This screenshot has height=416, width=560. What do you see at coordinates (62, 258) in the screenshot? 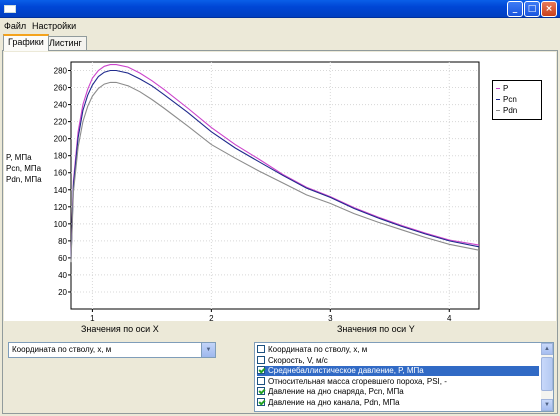
I see `y-tick-label: 60` at bounding box center [62, 258].